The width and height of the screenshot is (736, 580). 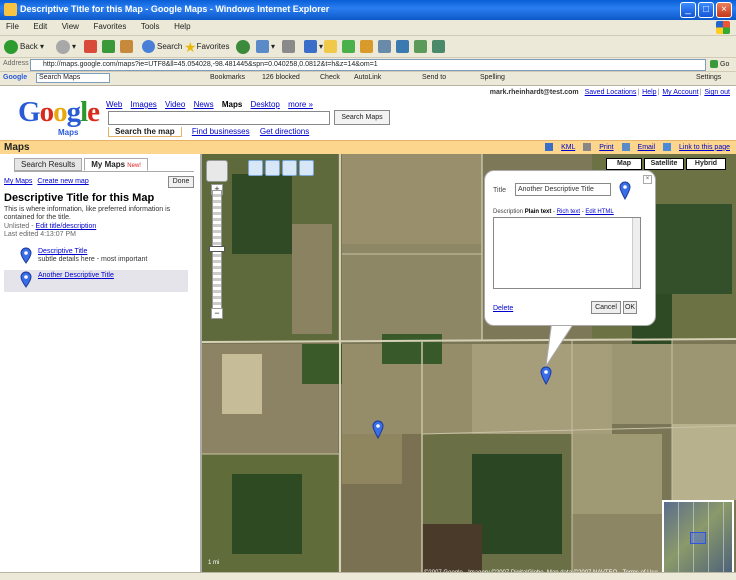 What do you see at coordinates (127, 47) in the screenshot?
I see `home-button` at bounding box center [127, 47].